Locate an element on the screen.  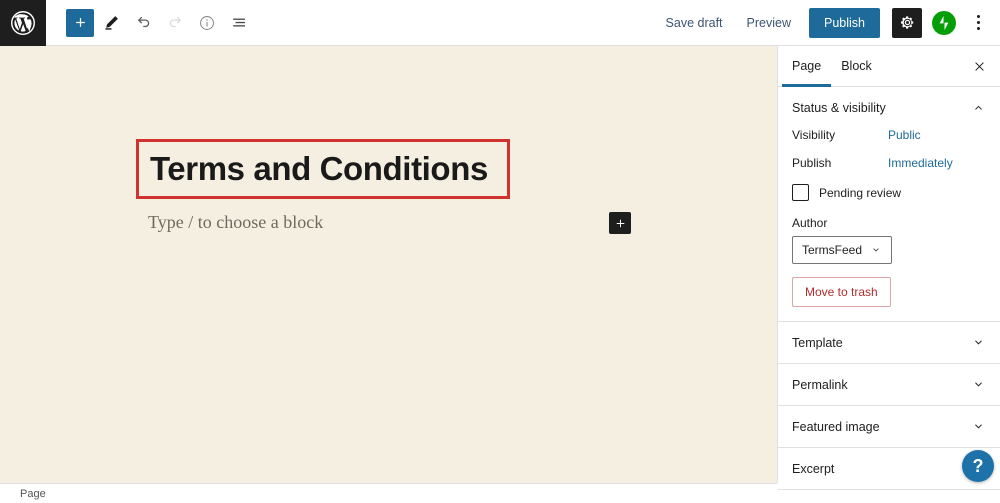
top-bar-actions: Save draft Preview Publish is located at coordinates (827, 22).